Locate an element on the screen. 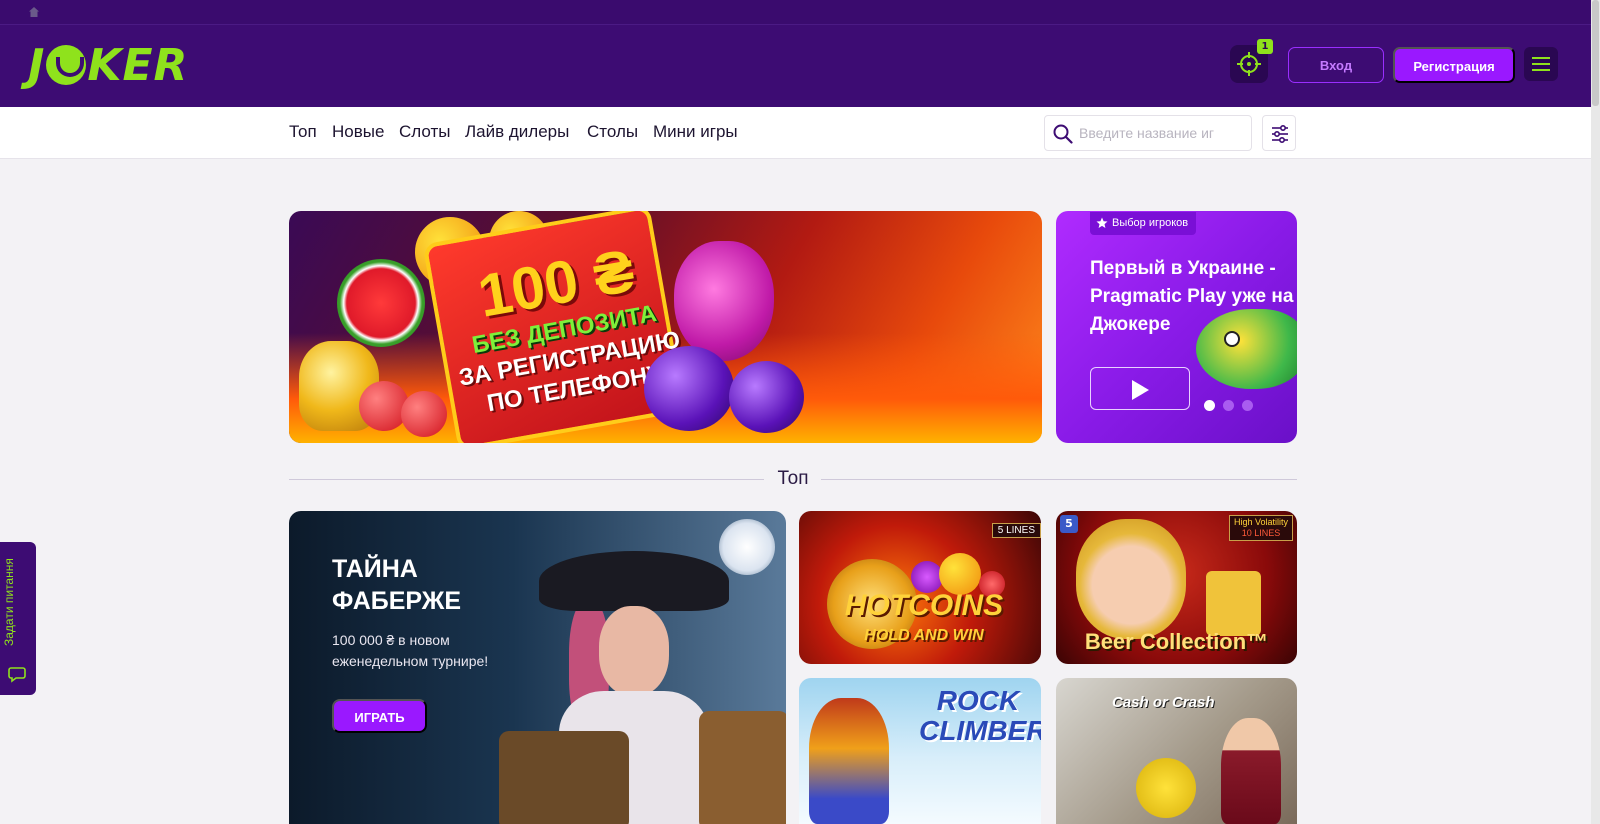 The height and width of the screenshot is (824, 1600). watermelon-image is located at coordinates (381, 303).